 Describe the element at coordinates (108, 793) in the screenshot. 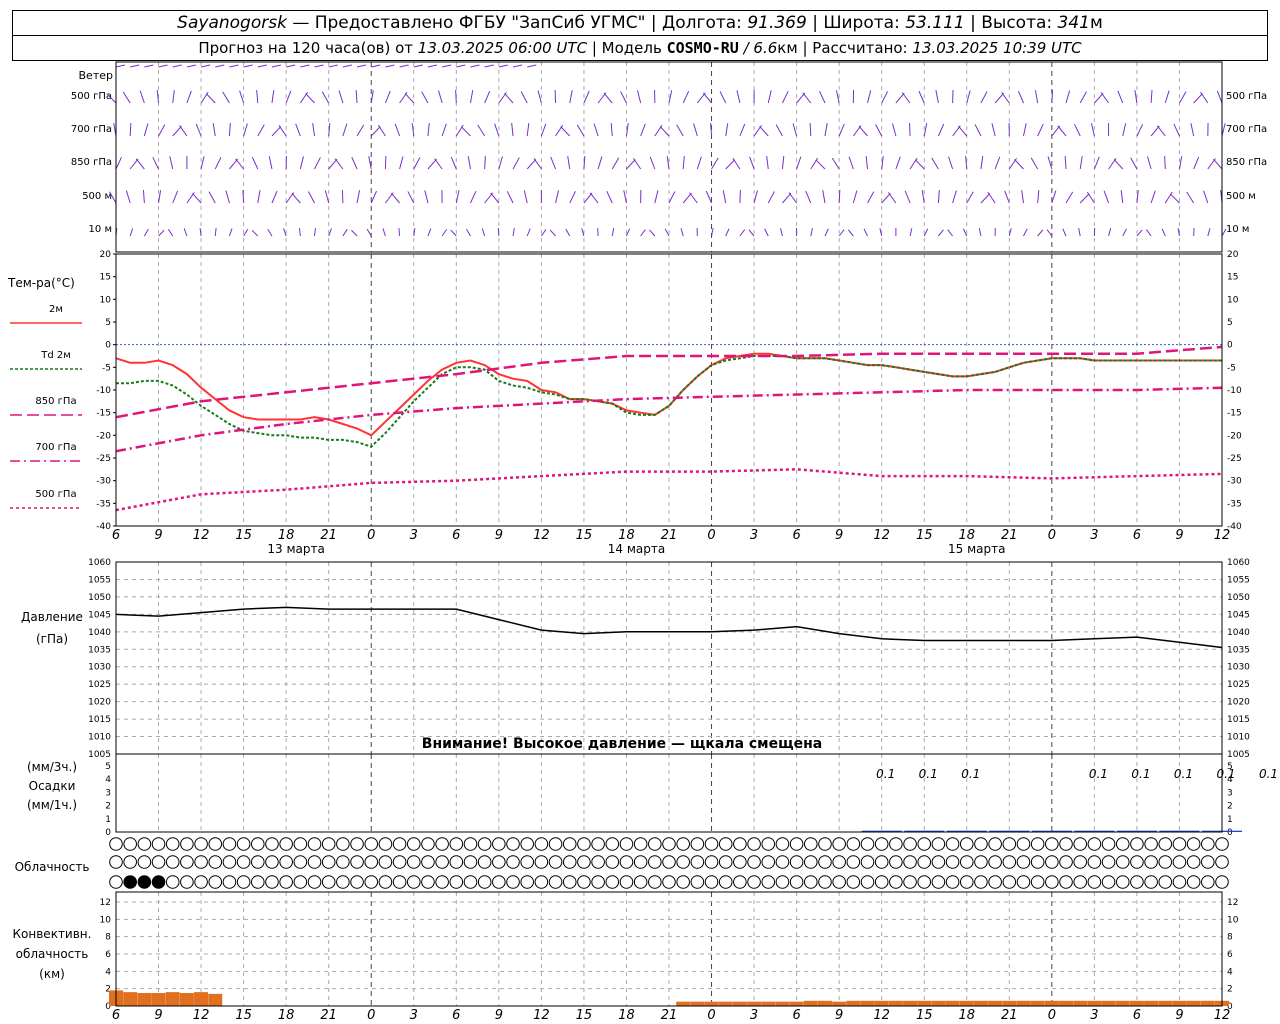

I see `precip-tick-left: 3` at that location.